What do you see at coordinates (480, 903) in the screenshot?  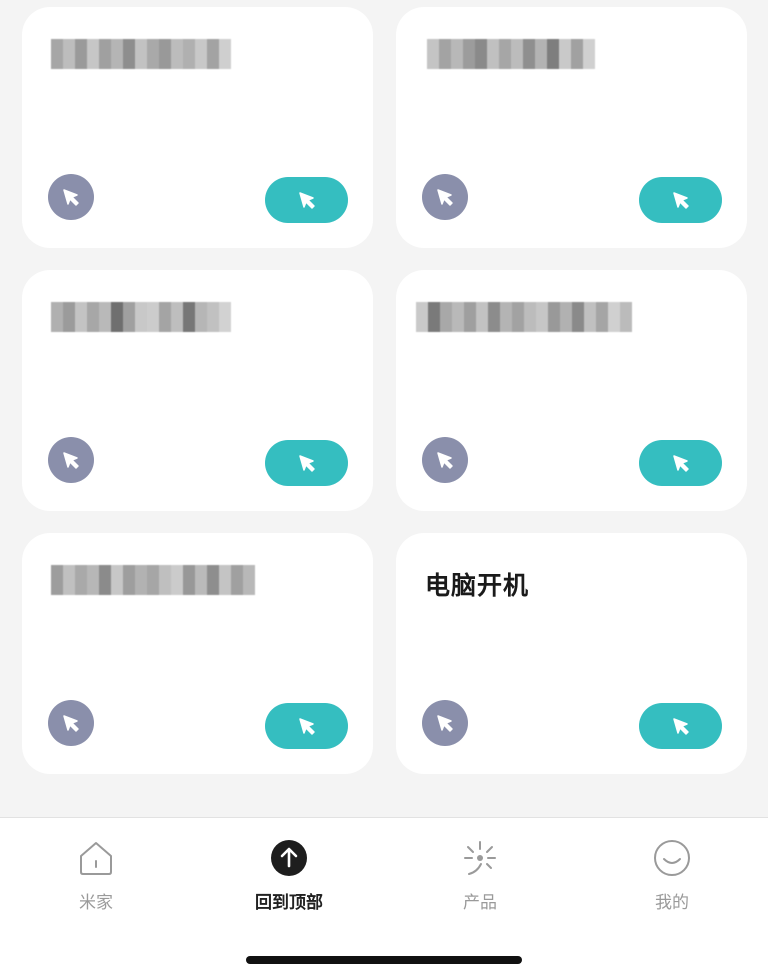 I see `tab-products-label: 产品` at bounding box center [480, 903].